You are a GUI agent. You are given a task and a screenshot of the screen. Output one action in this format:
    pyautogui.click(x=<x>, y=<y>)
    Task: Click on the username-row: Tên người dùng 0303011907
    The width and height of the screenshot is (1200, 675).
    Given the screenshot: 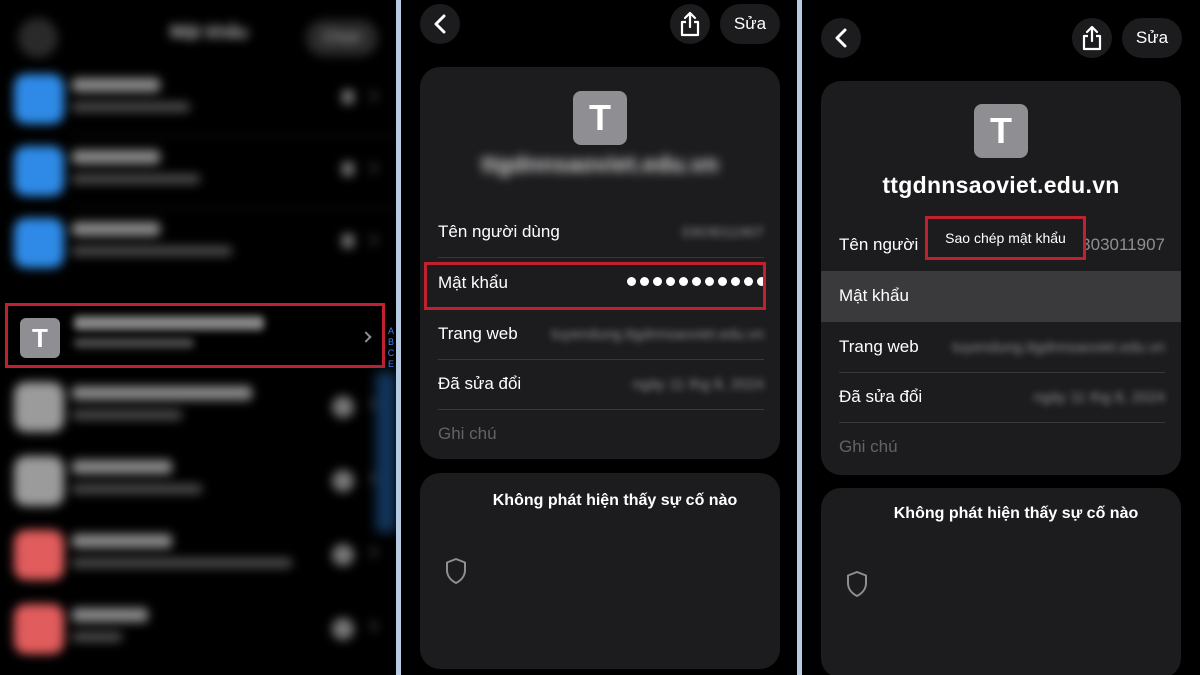 What is the action you would take?
    pyautogui.click(x=600, y=232)
    